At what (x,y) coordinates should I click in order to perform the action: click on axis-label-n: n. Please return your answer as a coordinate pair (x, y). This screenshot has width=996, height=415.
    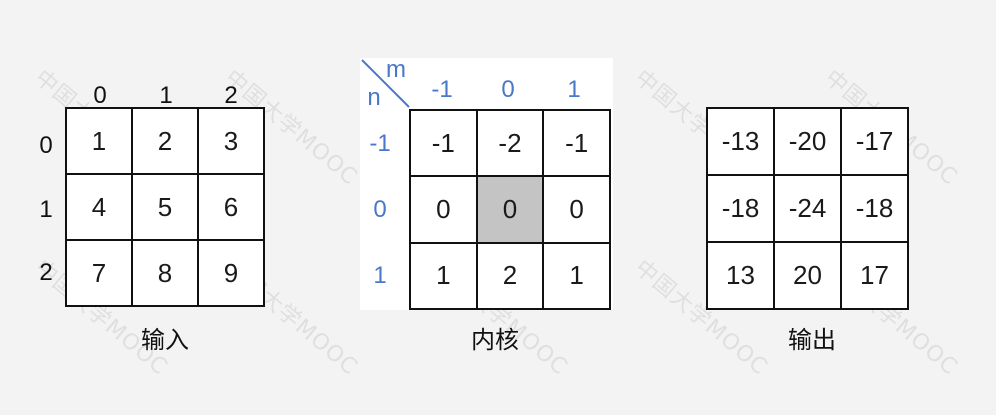
    Looking at the image, I should click on (374, 97).